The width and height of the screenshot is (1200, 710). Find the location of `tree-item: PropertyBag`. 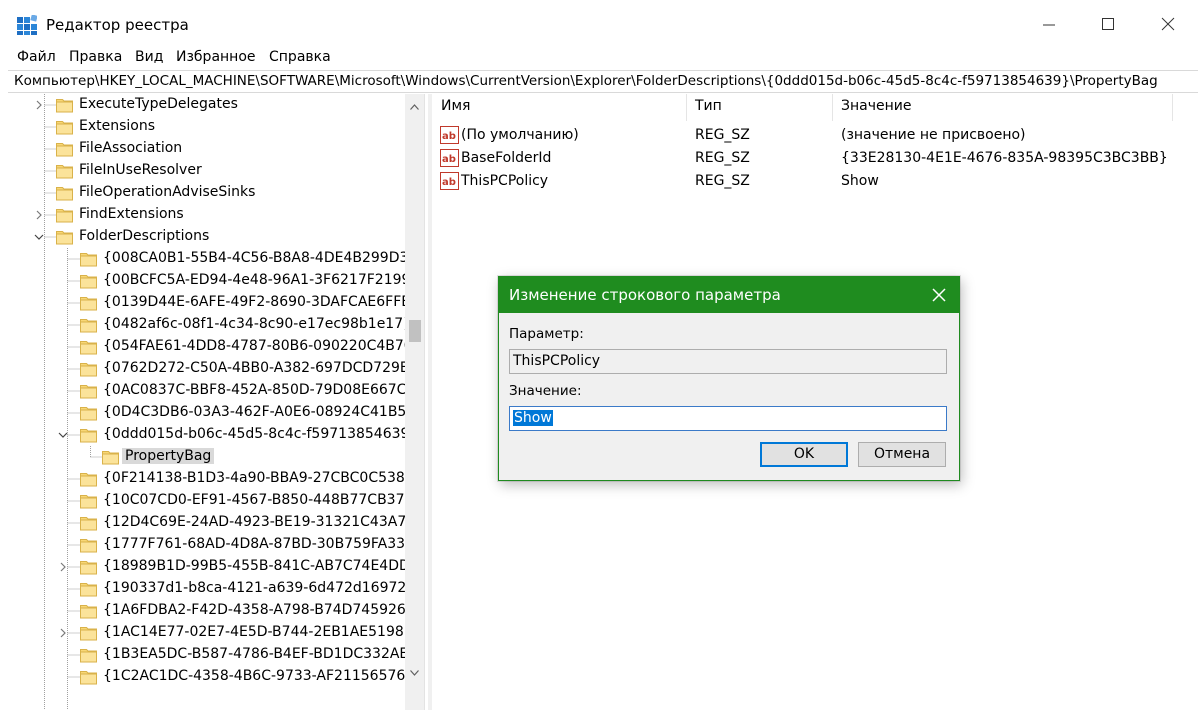

tree-item: PropertyBag is located at coordinates (206, 457).